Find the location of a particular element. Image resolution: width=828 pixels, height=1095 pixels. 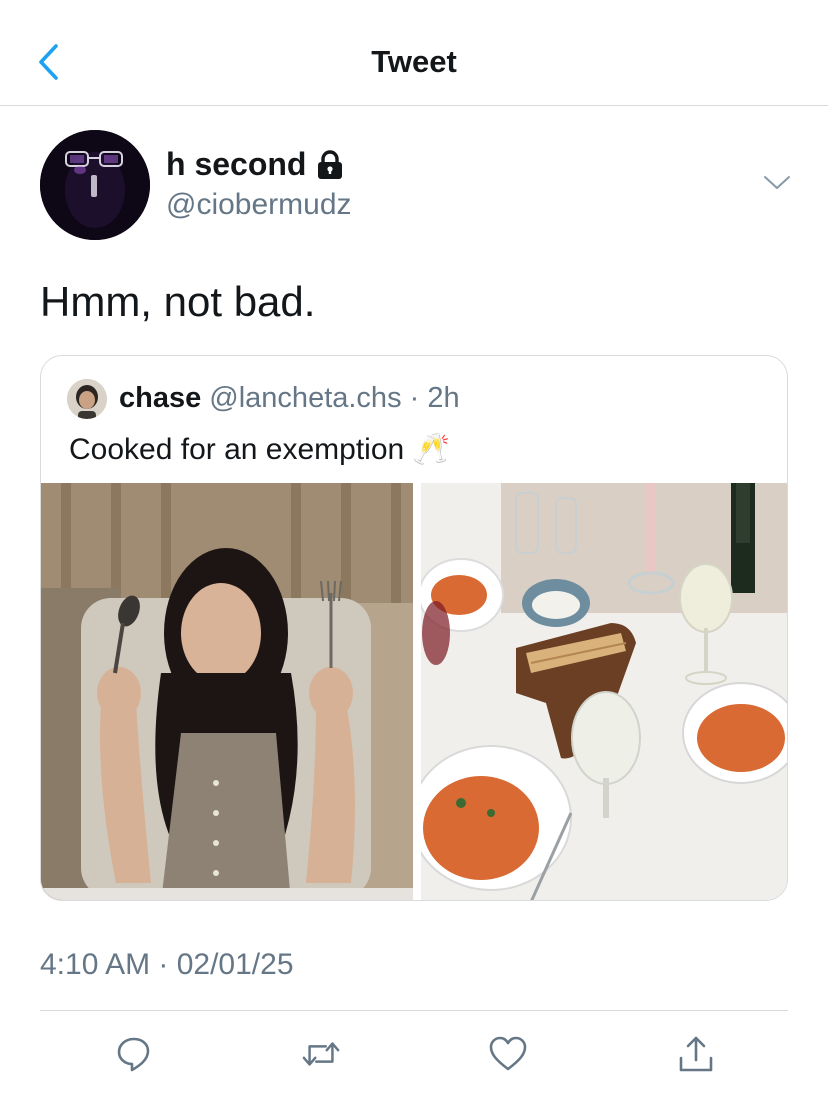

author-name: h second is located at coordinates (255, 164).